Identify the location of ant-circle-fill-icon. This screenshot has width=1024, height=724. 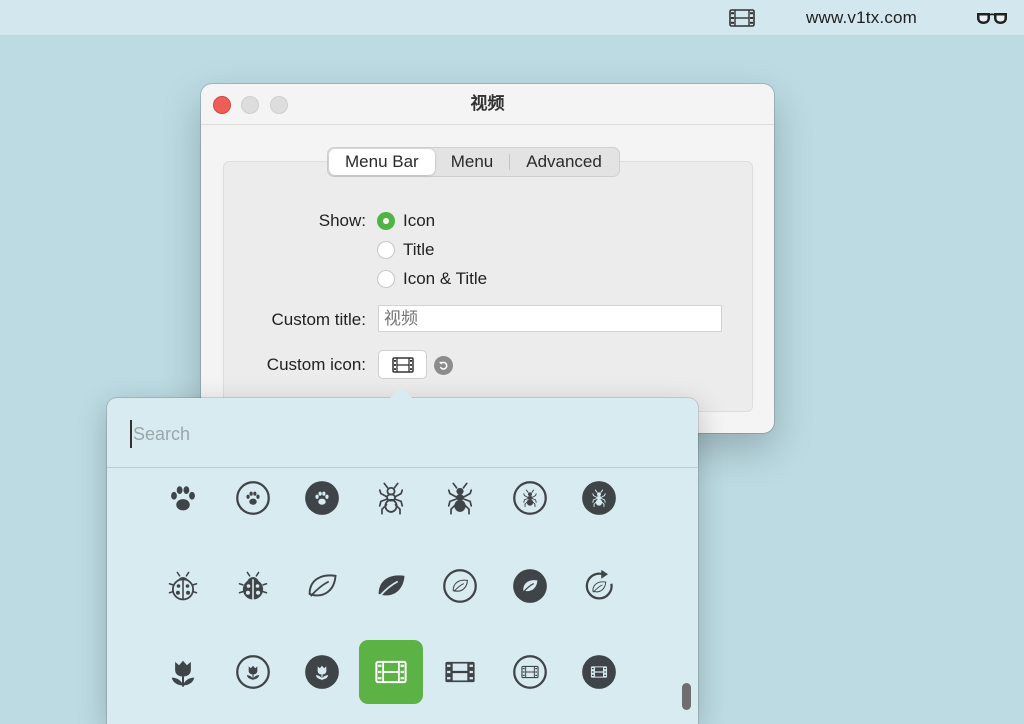
(599, 498).